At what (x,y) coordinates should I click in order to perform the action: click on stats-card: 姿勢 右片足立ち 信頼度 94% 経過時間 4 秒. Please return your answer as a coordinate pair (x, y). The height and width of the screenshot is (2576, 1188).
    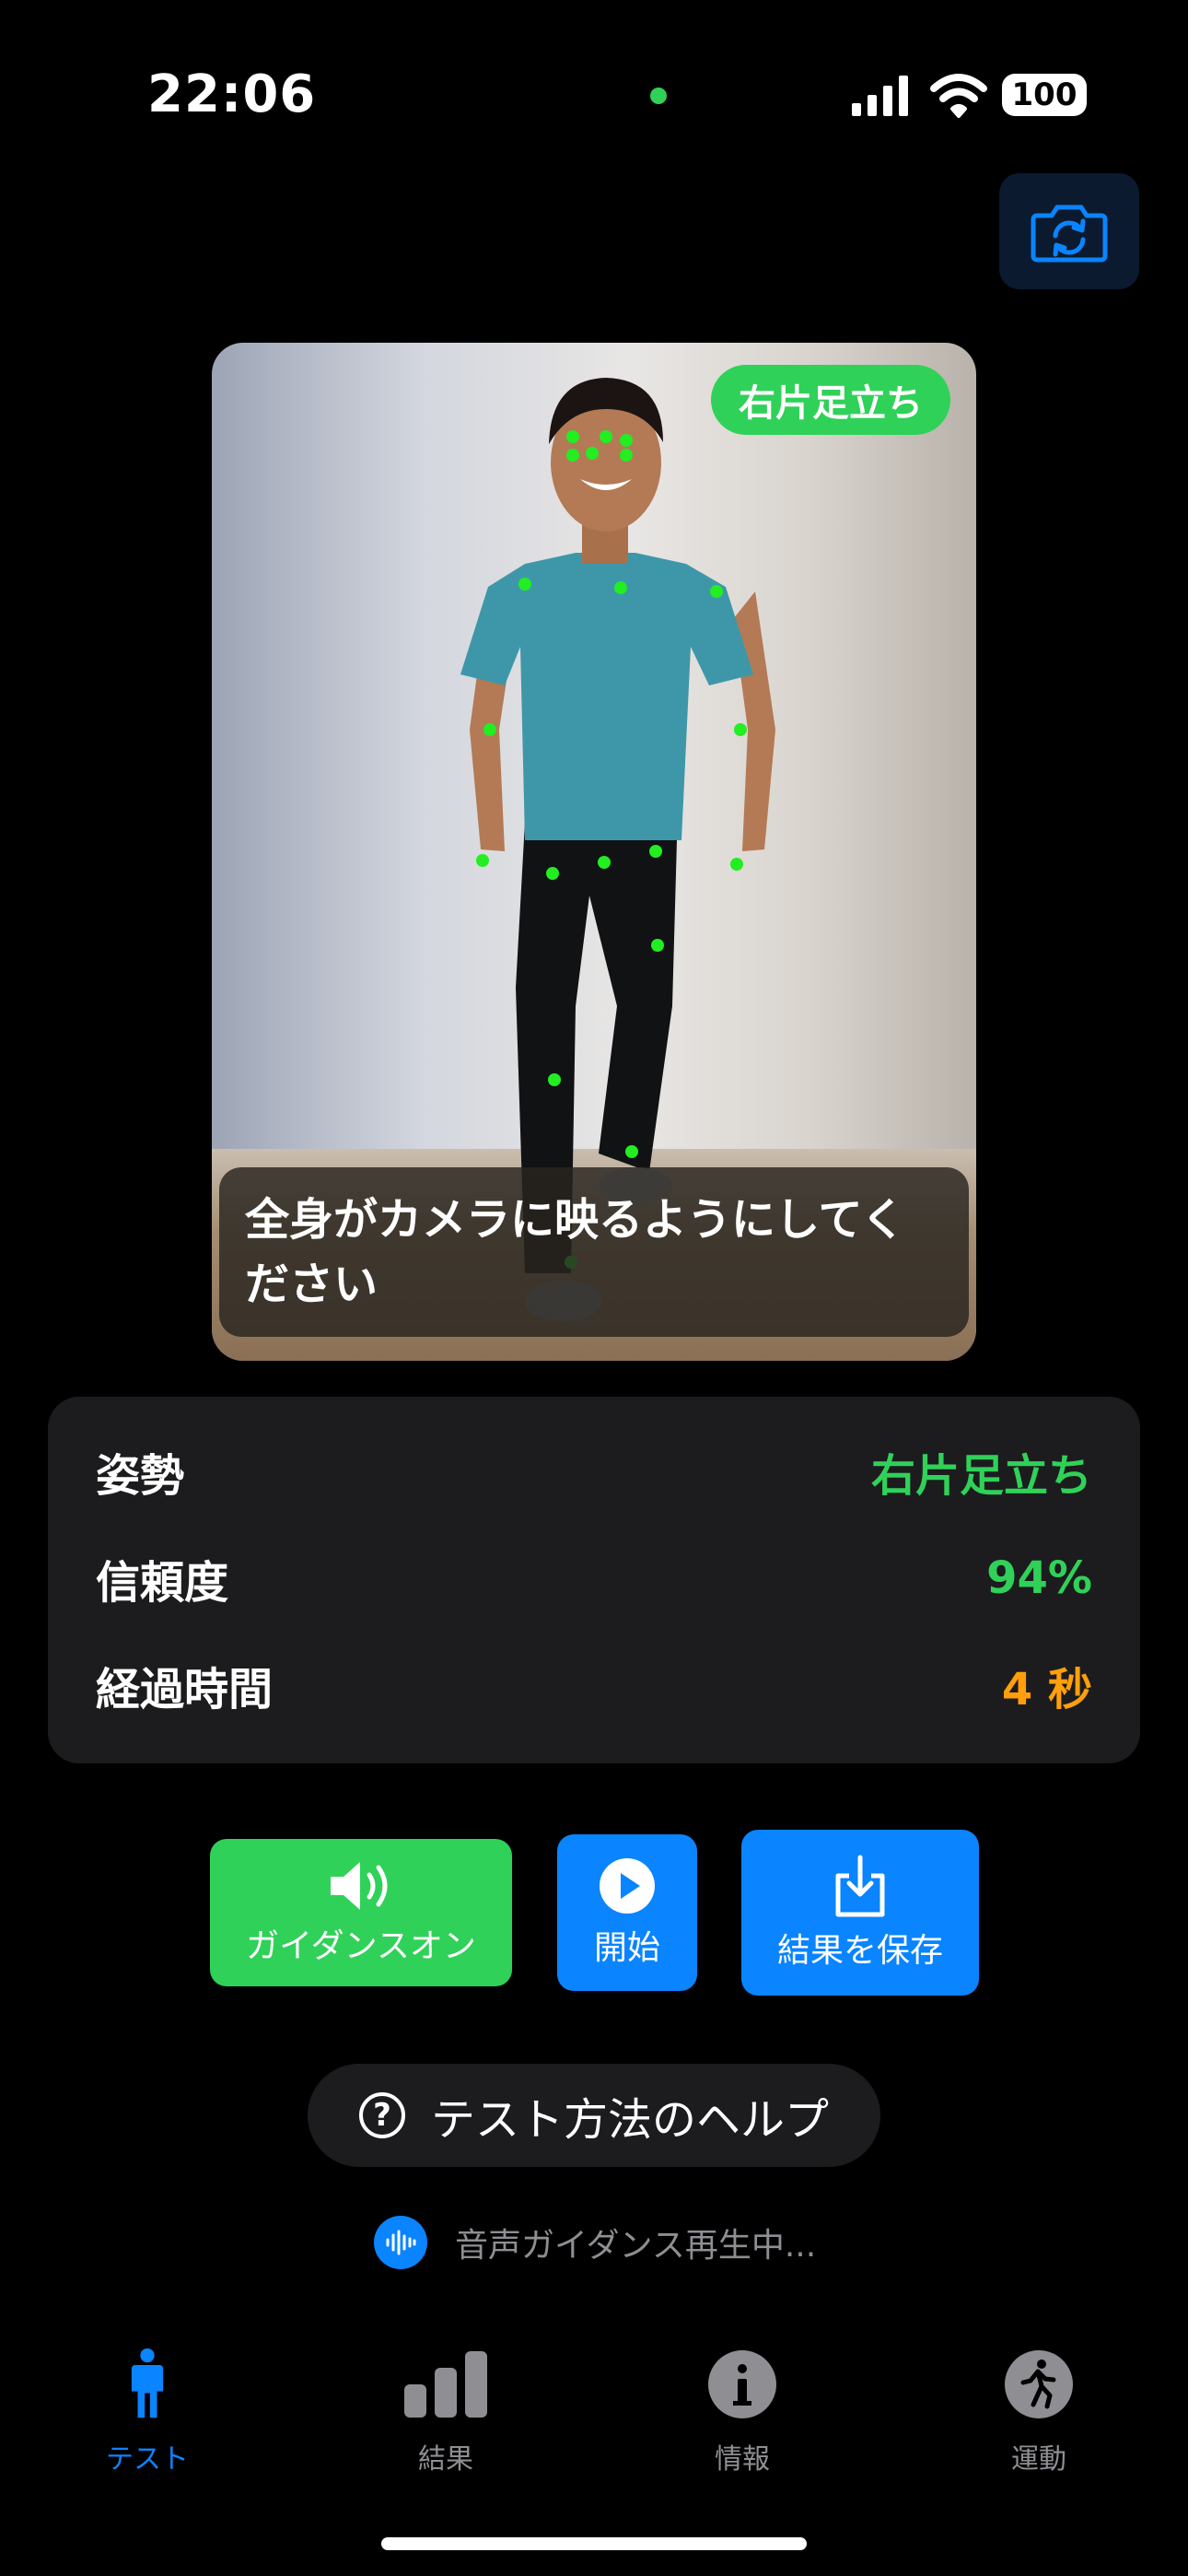
    Looking at the image, I should click on (594, 1580).